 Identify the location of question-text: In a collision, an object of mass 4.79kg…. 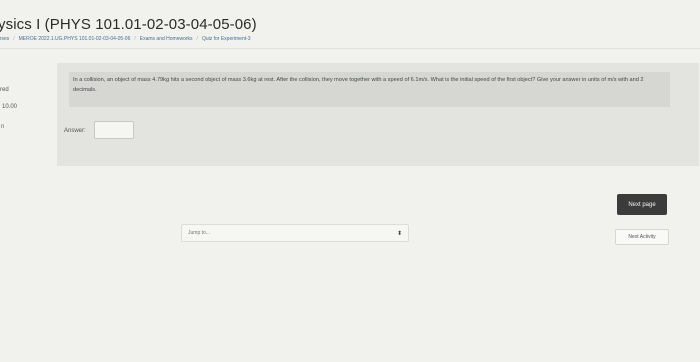
(369, 89).